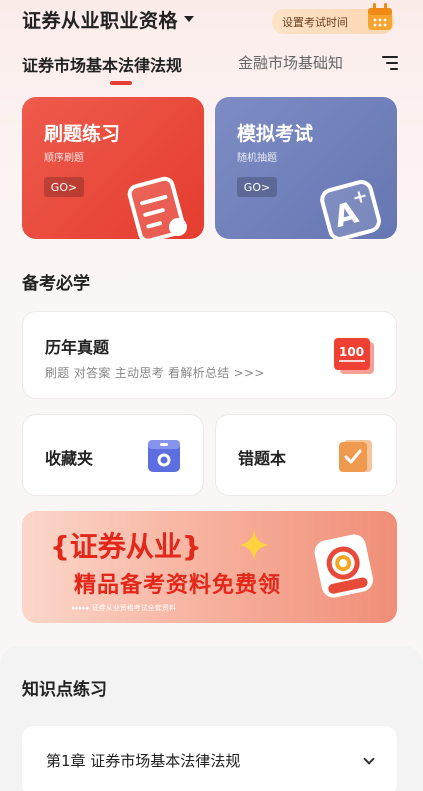 The width and height of the screenshot is (423, 791). I want to click on caret-down-icon, so click(189, 19).